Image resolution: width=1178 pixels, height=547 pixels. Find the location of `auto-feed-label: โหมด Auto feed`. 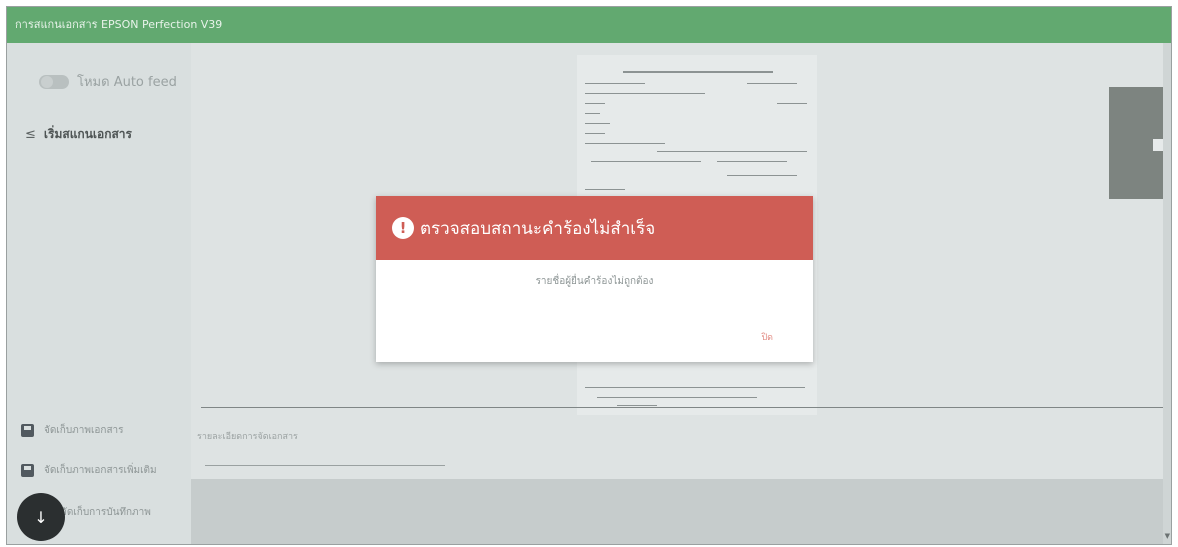

auto-feed-label: โหมด Auto feed is located at coordinates (127, 82).